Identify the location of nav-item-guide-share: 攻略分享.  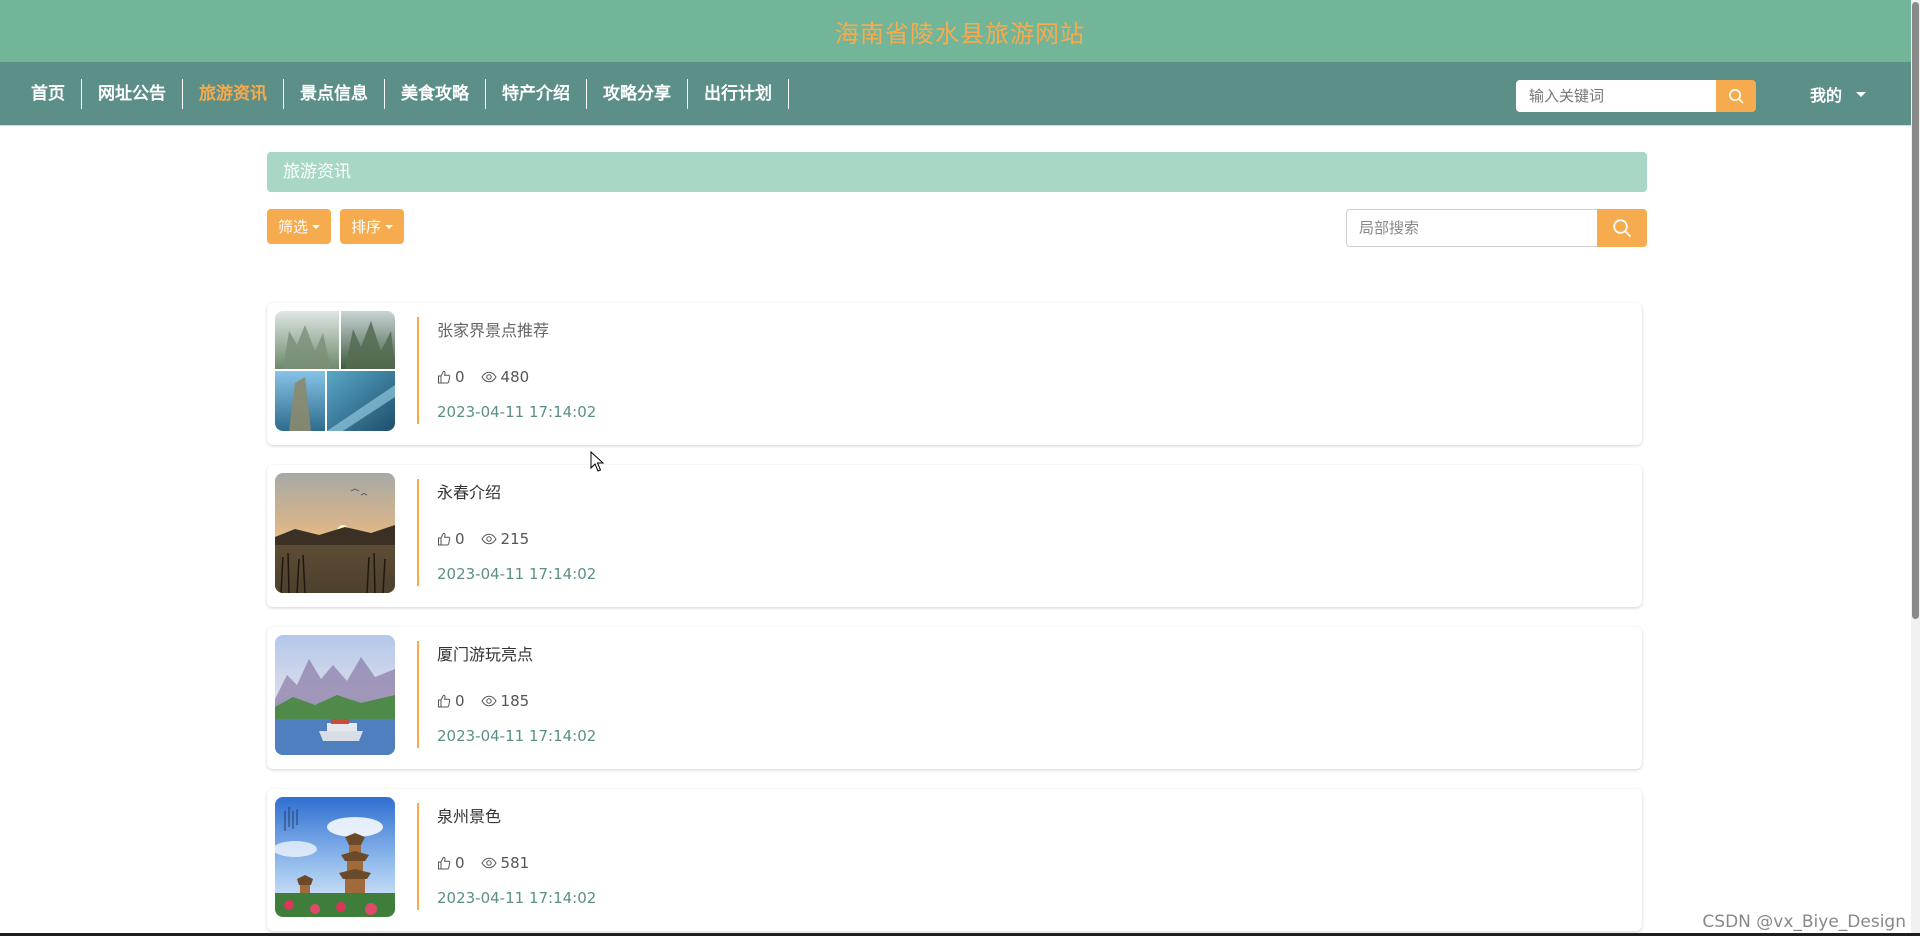
(637, 94).